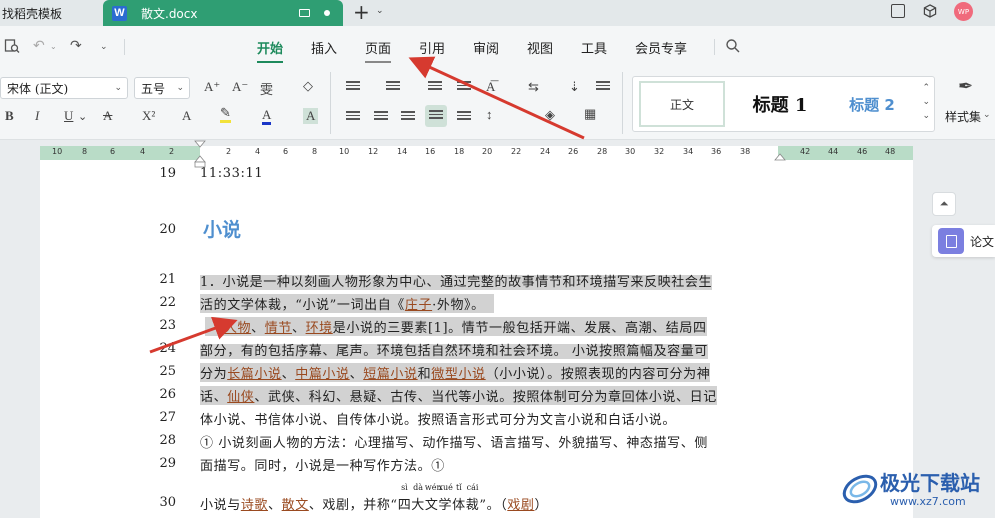 The height and width of the screenshot is (518, 995). Describe the element at coordinates (278, 328) in the screenshot. I see `link-plot: 情节` at that location.